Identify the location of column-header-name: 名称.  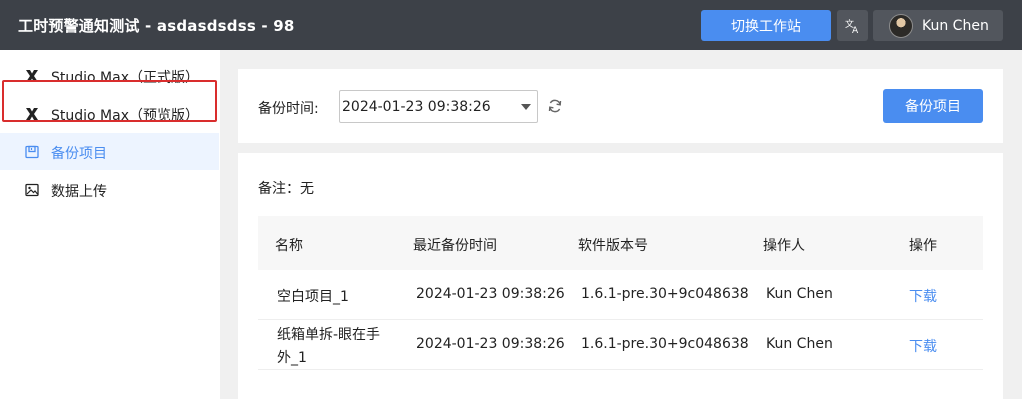
(289, 246).